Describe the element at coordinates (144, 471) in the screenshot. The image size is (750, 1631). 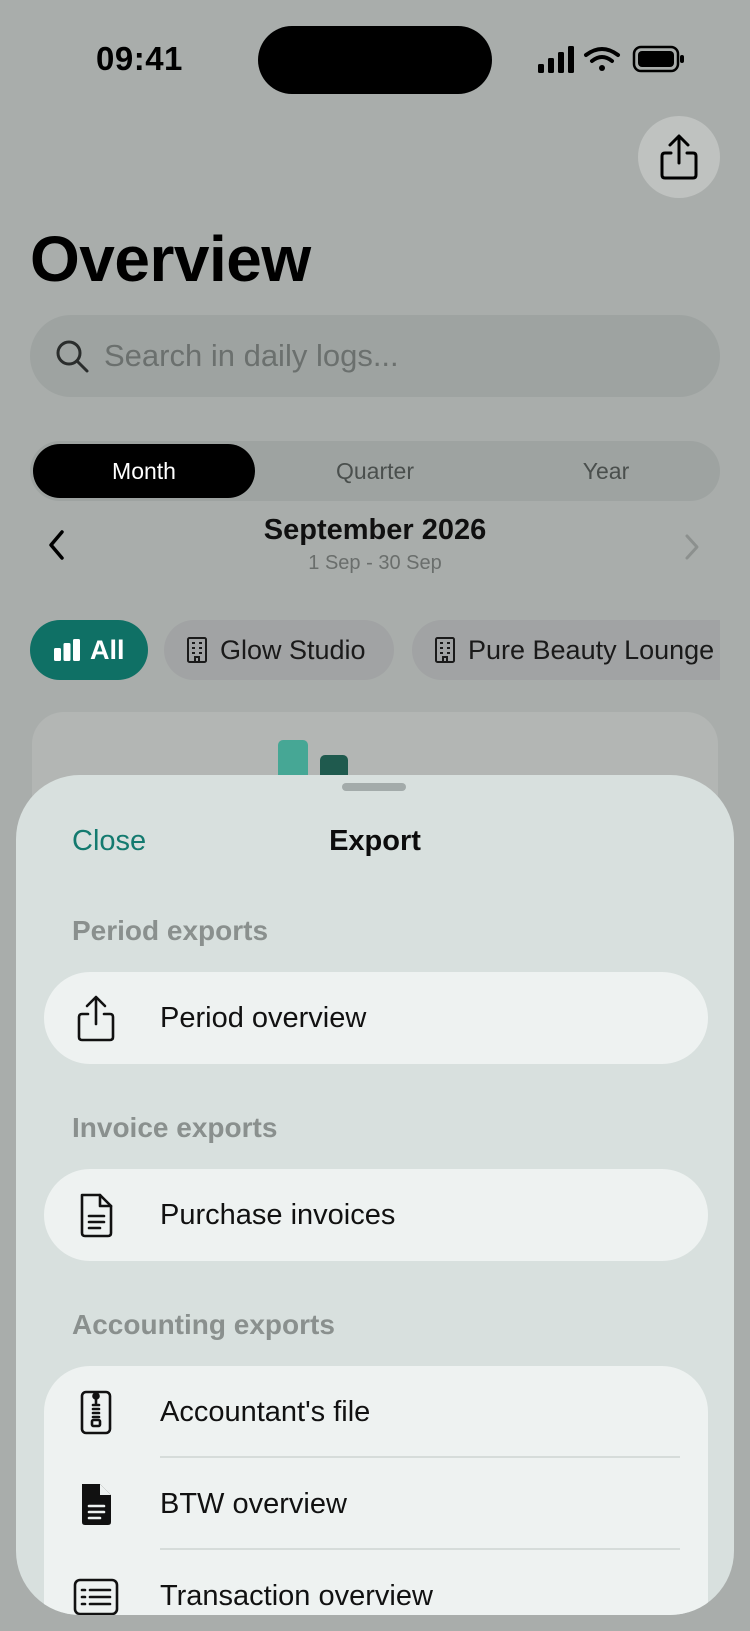
I see `segment-month: Month` at that location.